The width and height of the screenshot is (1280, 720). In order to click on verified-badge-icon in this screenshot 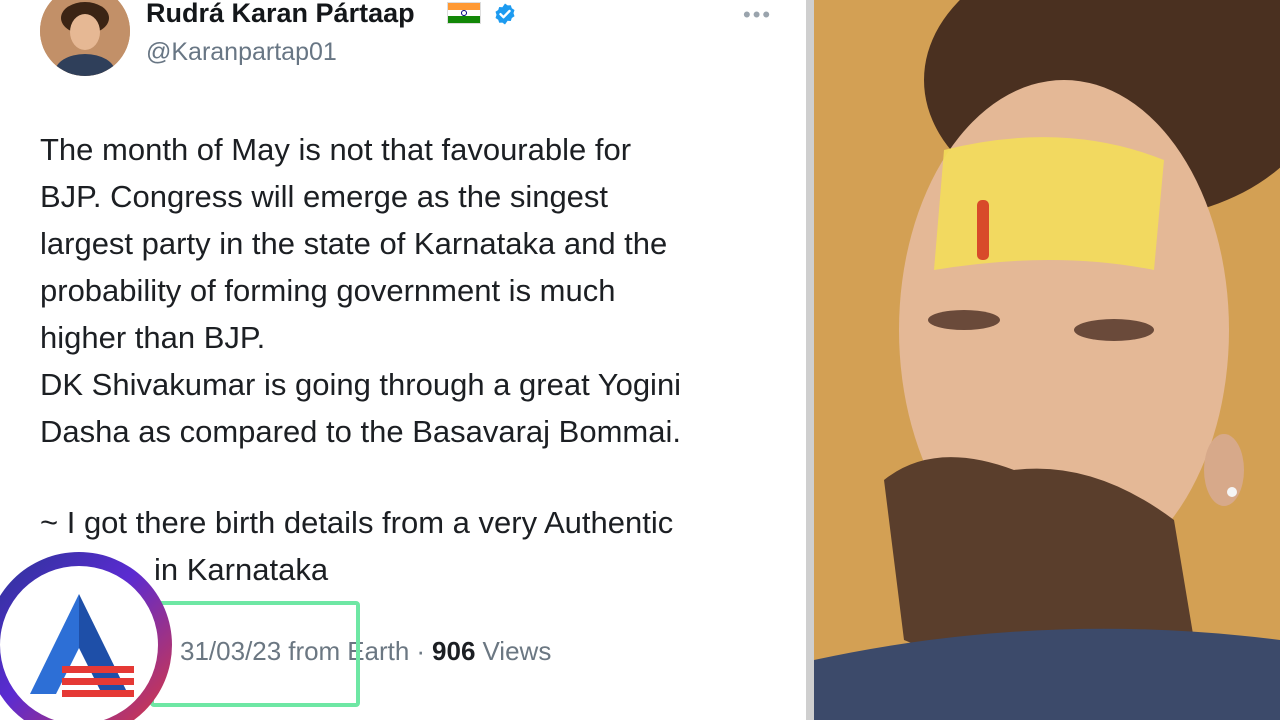, I will do `click(505, 14)`.